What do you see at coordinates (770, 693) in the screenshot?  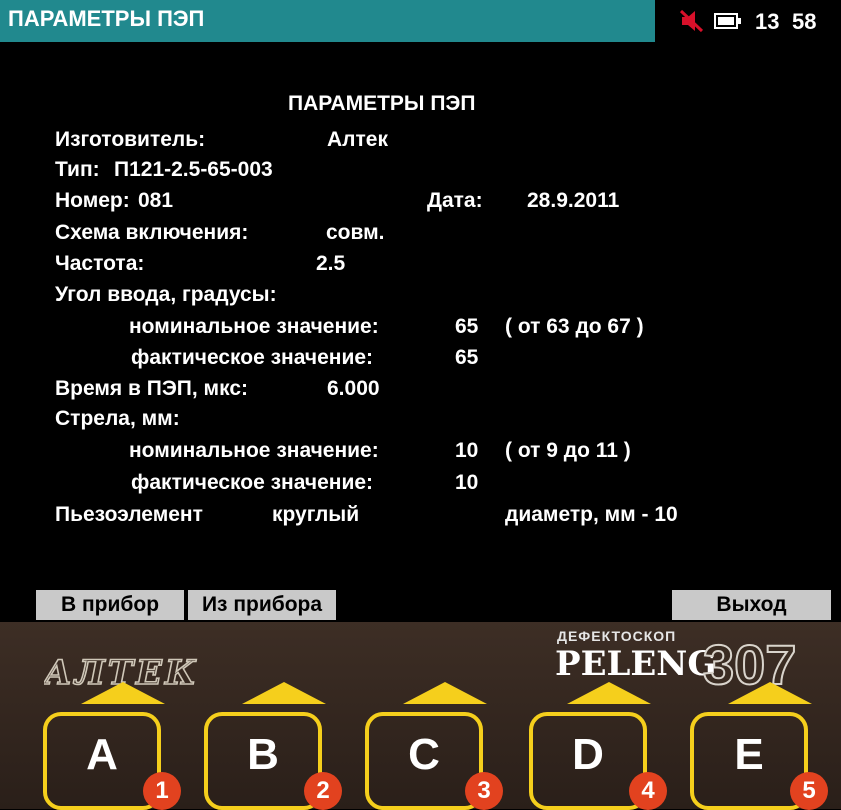 I see `key-e-indicator-icon` at bounding box center [770, 693].